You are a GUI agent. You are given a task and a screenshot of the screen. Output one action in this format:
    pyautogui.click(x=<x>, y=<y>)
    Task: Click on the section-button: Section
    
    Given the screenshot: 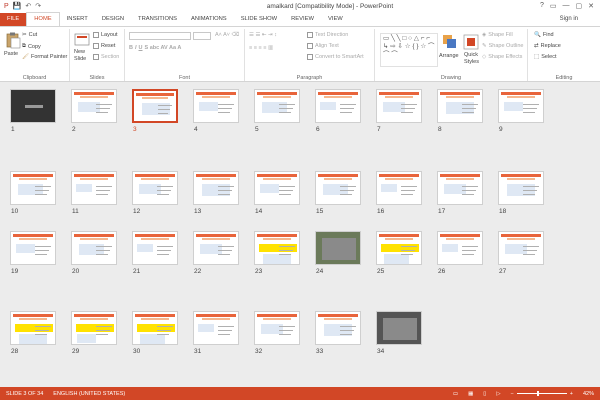 What is the action you would take?
    pyautogui.click(x=106, y=57)
    